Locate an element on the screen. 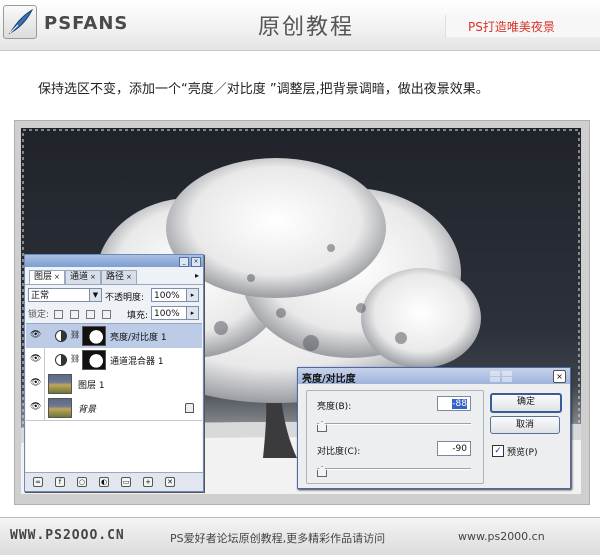 The image size is (600, 555). layer-list: 👁 ⛓ 亮度/对比度 1 👁 ⛓ 通道混合器 1 👁 图层 1 👁 背景 is located at coordinates (114, 397).